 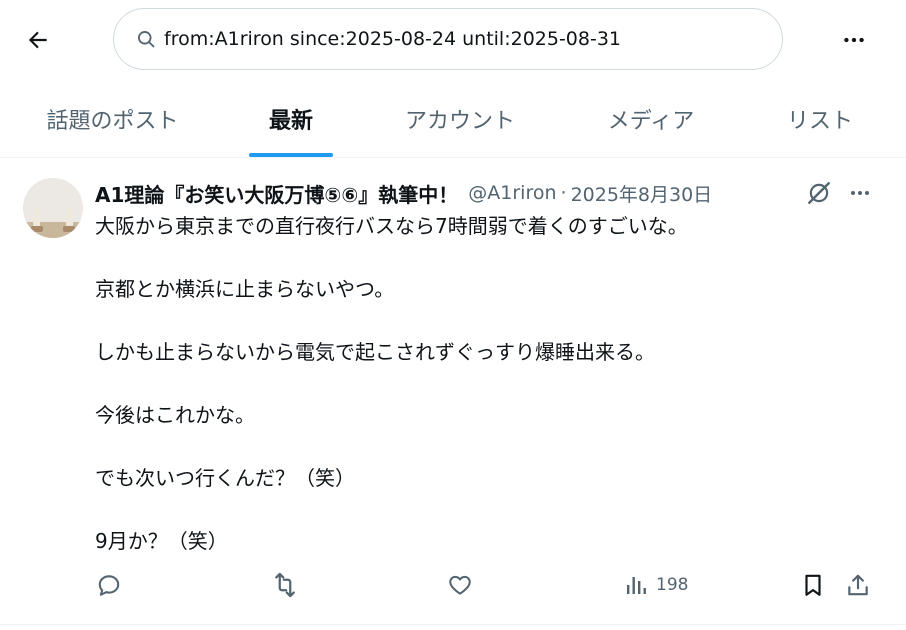 I want to click on search-icon, so click(x=147, y=39).